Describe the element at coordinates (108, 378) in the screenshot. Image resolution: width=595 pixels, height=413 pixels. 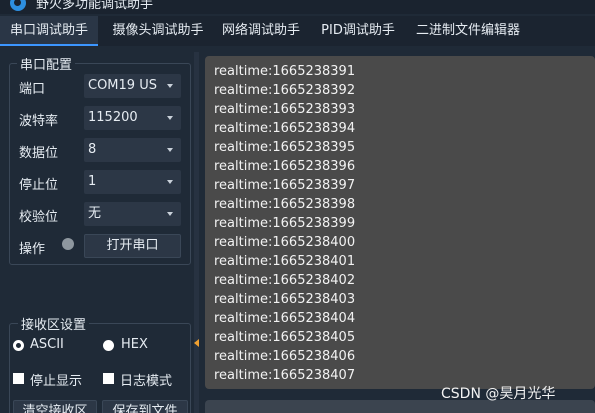
I see `log-mode-checkbox` at that location.